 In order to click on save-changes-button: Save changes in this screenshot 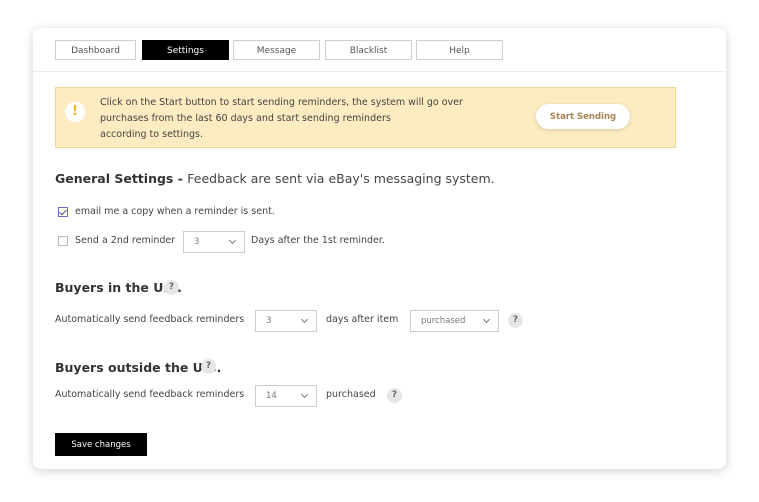, I will do `click(101, 444)`.